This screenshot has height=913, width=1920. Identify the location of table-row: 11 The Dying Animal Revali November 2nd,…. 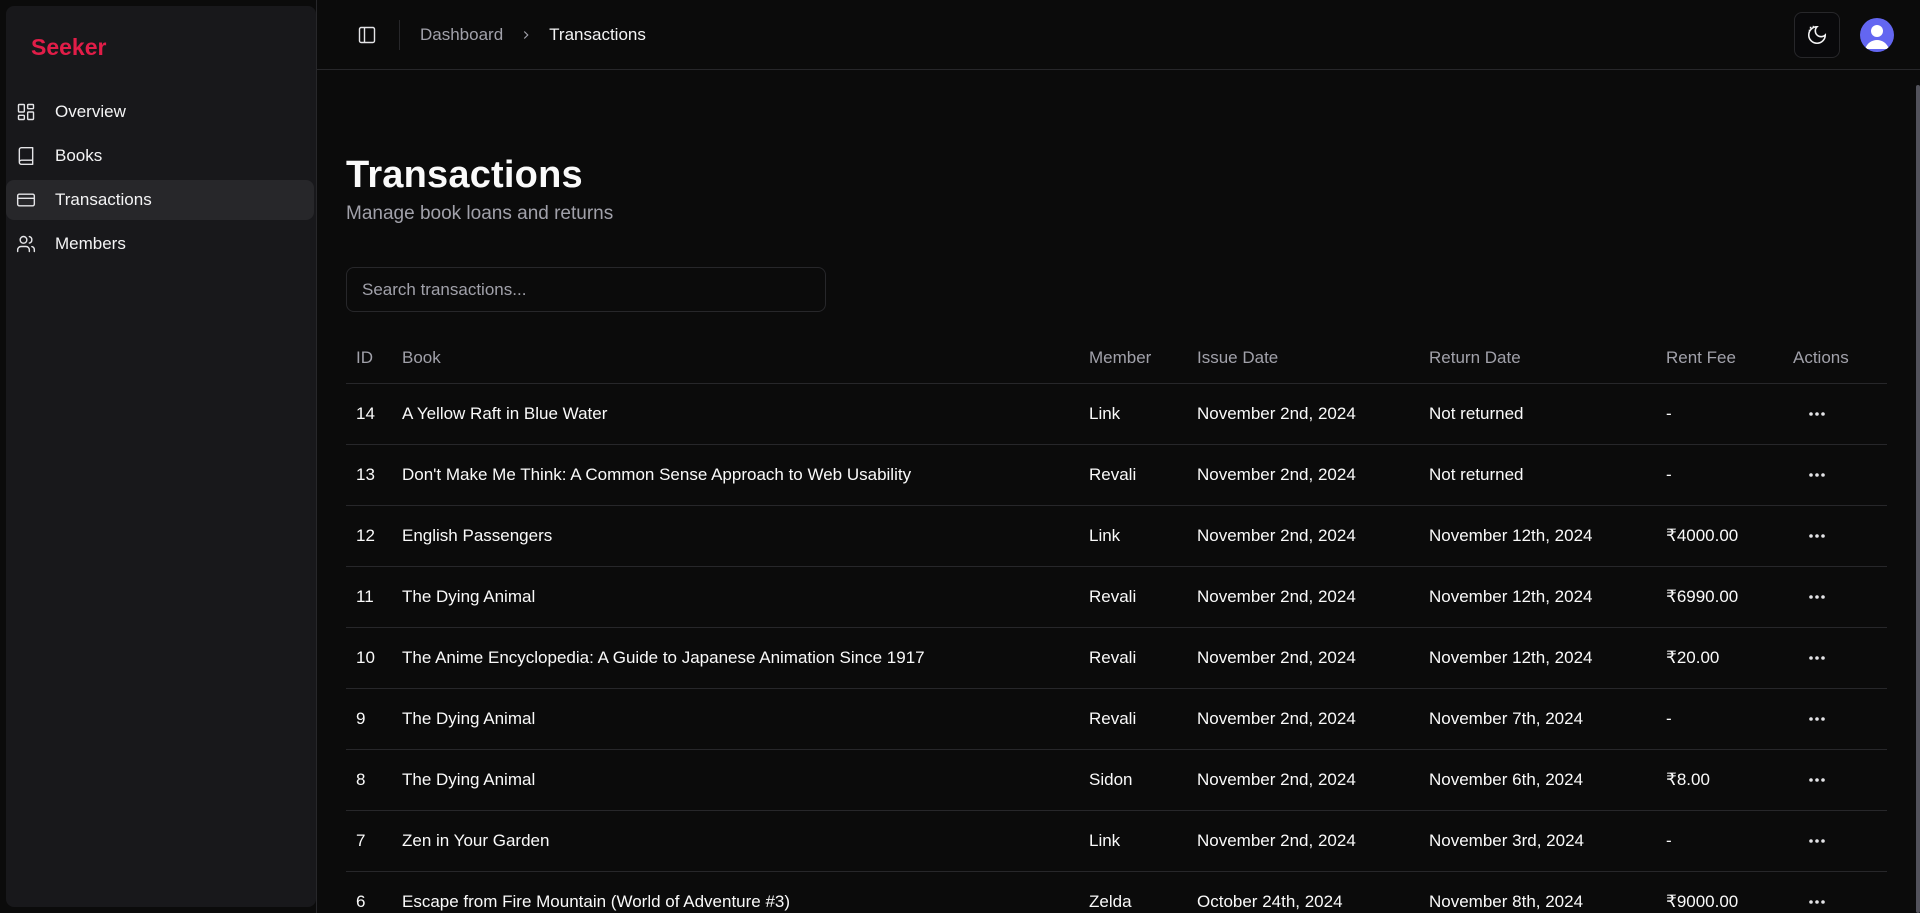
(1116, 597).